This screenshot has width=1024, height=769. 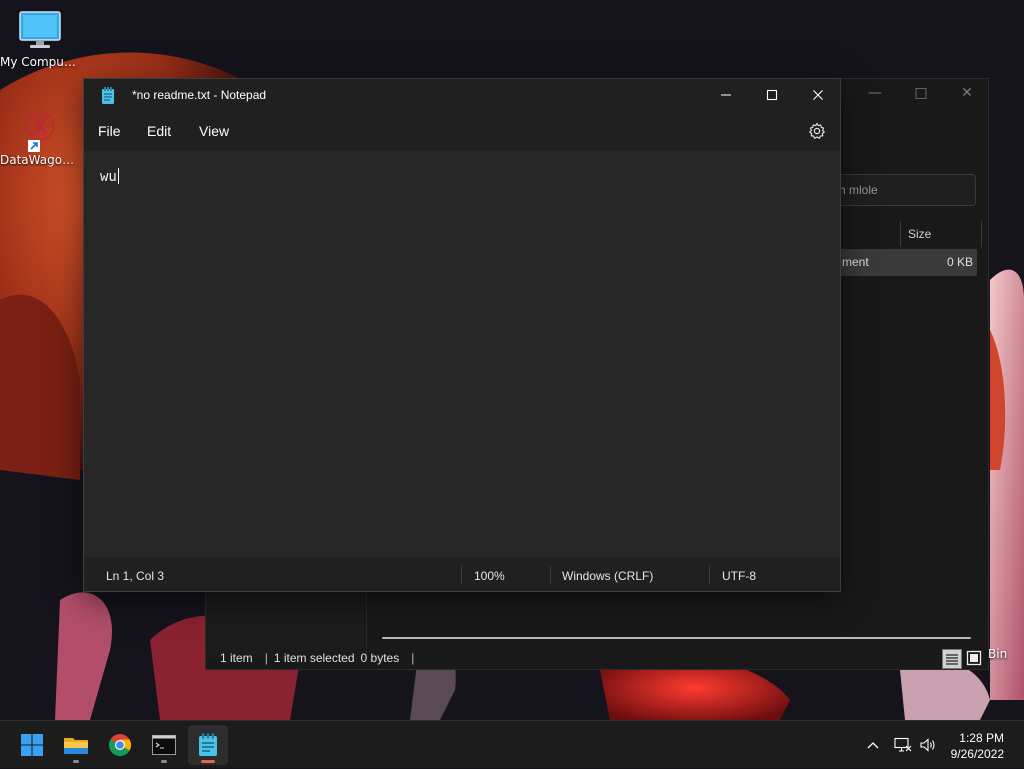 I want to click on taskbar-chrome, so click(x=120, y=745).